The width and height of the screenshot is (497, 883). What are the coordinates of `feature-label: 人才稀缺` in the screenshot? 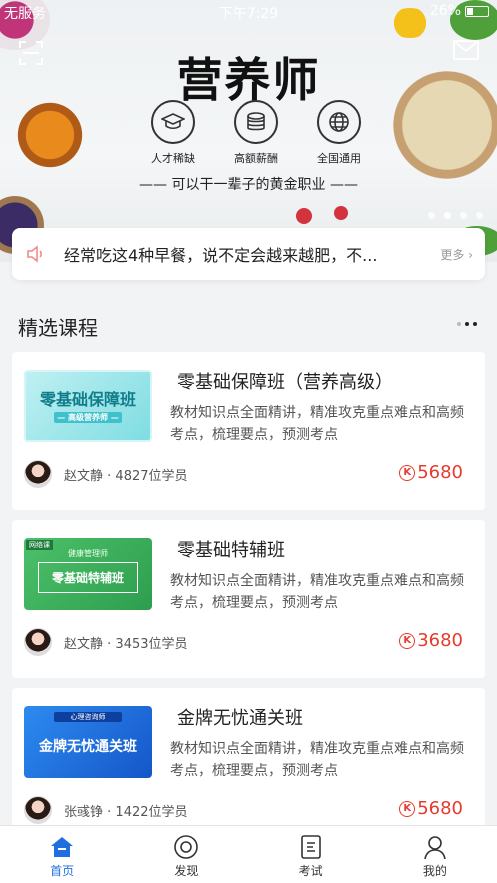 It's located at (173, 158).